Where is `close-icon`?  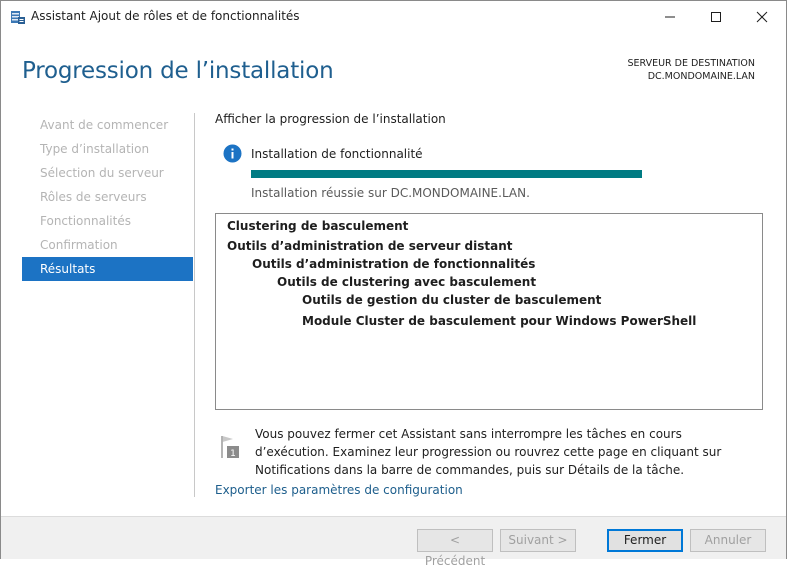 close-icon is located at coordinates (762, 17).